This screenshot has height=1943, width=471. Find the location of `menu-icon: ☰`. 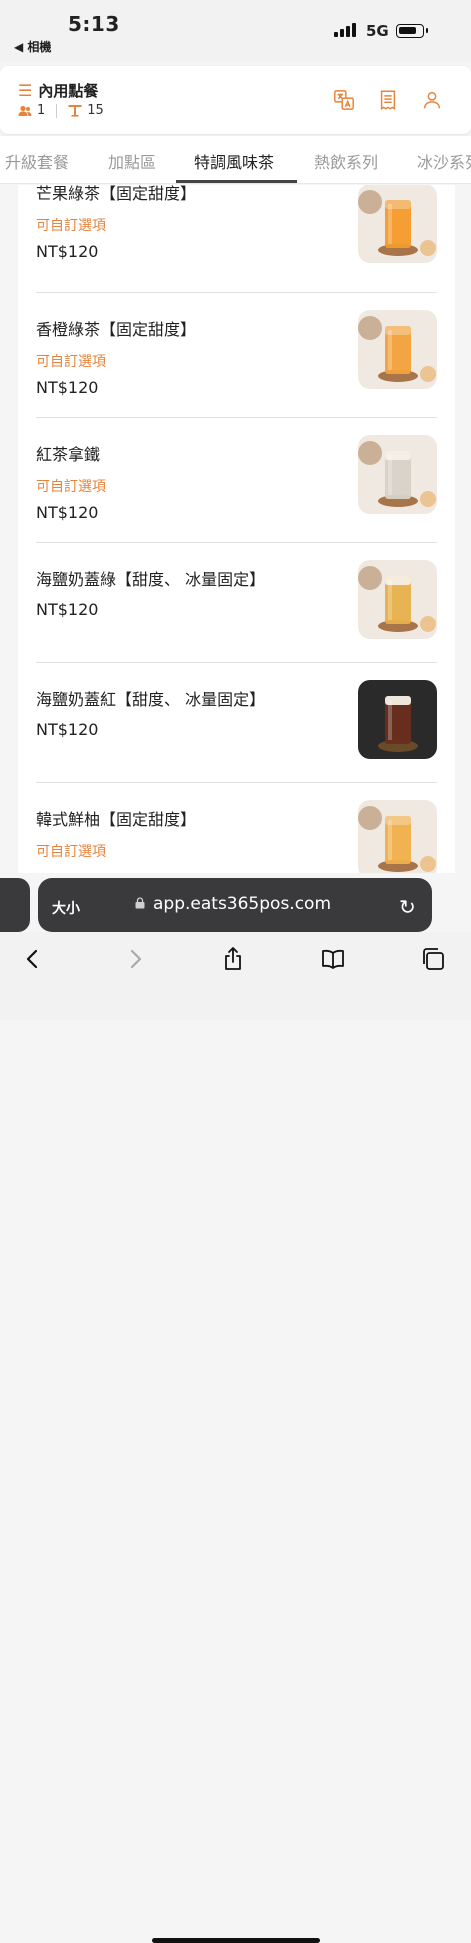

menu-icon: ☰ is located at coordinates (25, 90).